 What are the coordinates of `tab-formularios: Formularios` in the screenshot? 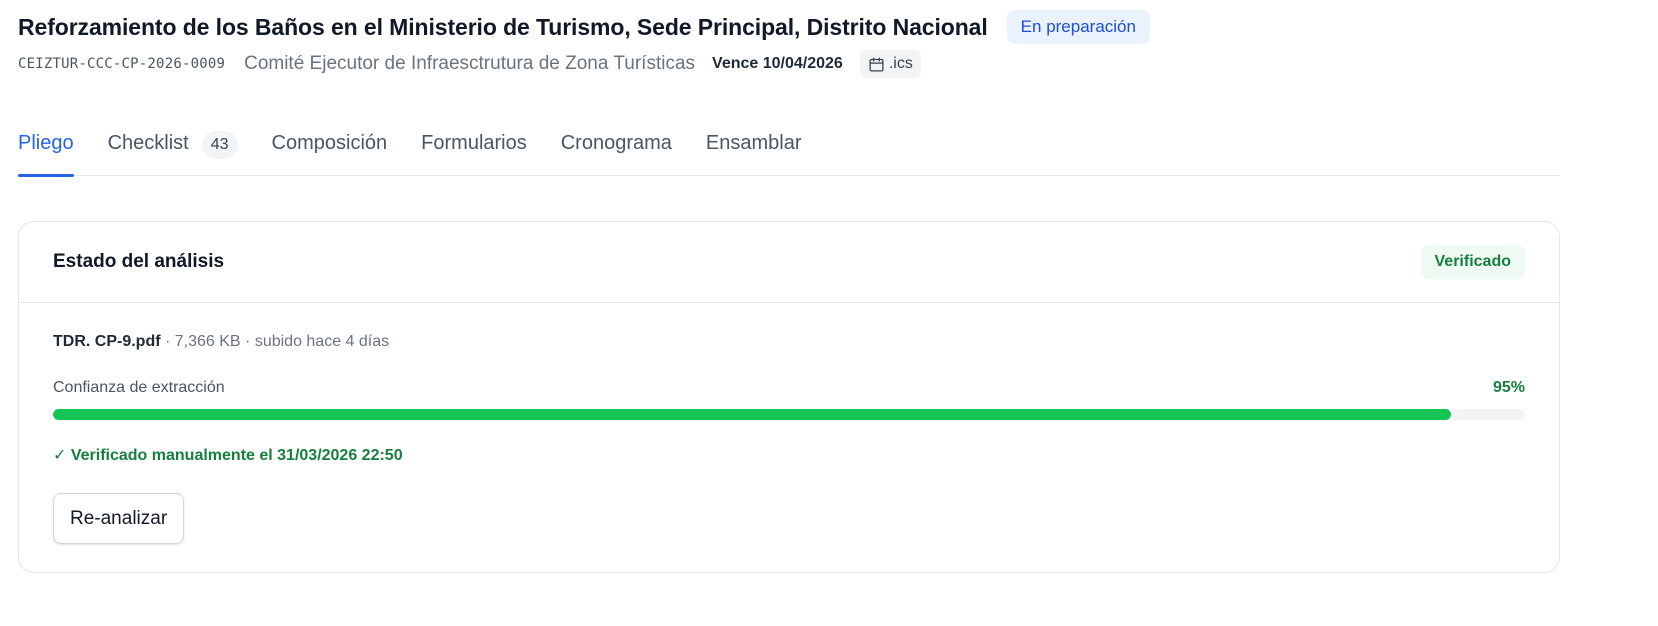 It's located at (474, 148).